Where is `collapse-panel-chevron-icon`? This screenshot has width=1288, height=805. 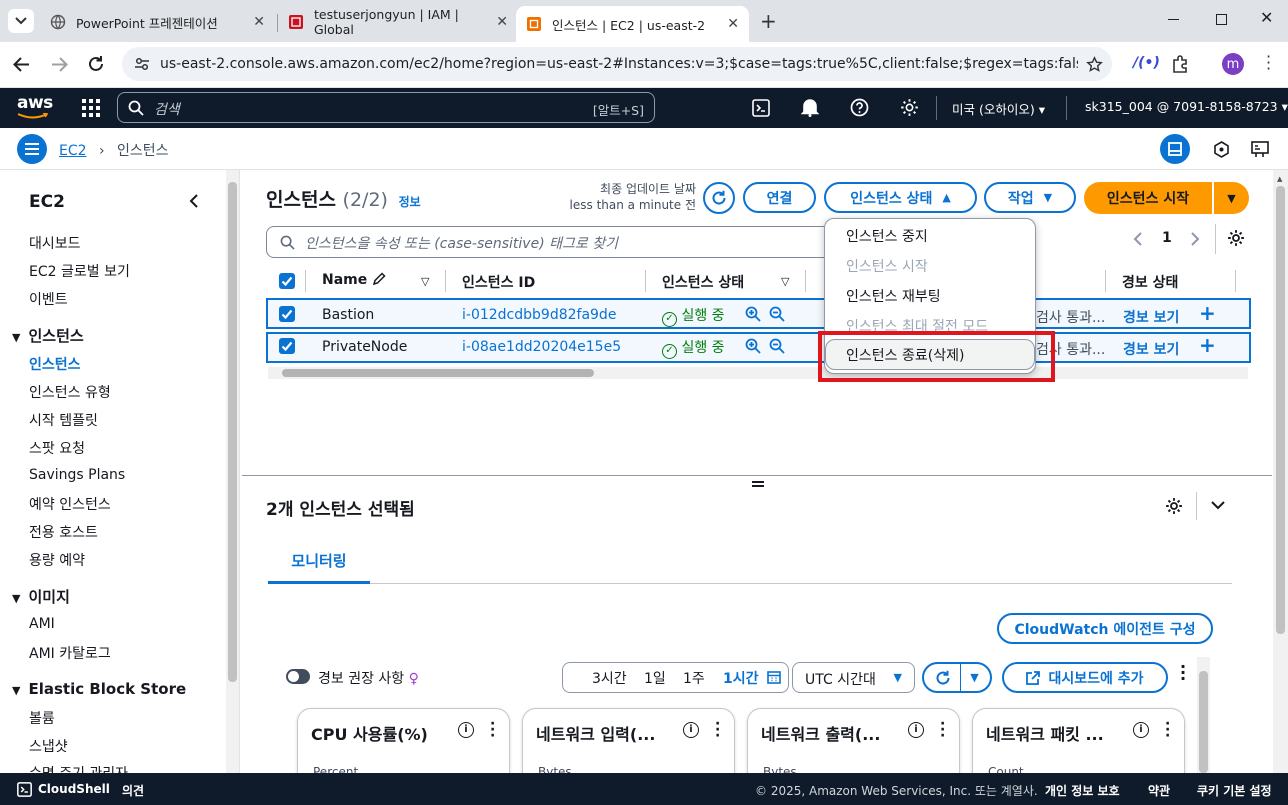 collapse-panel-chevron-icon is located at coordinates (1218, 505).